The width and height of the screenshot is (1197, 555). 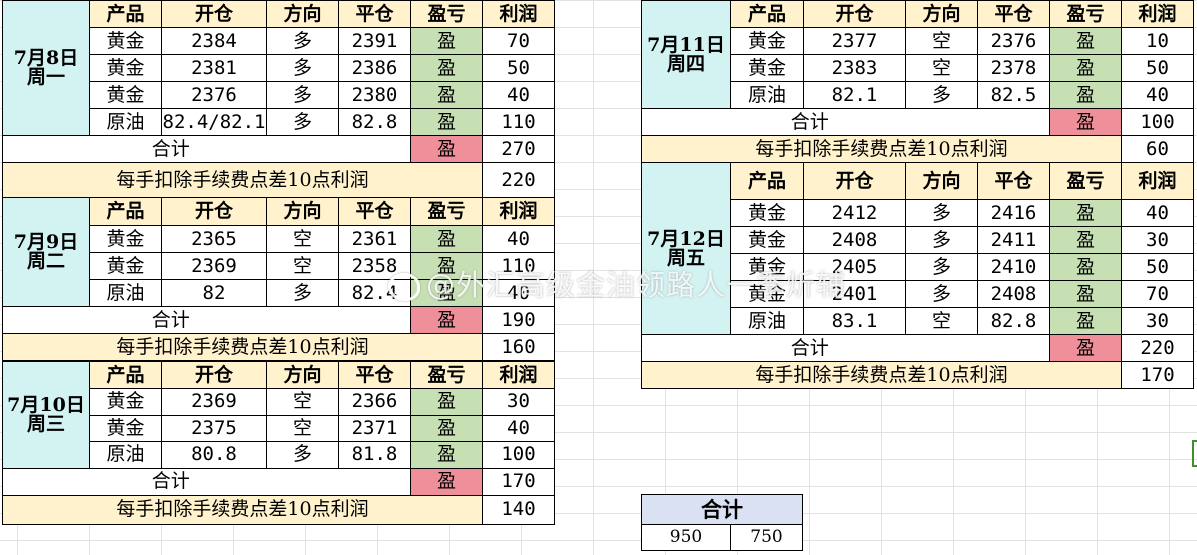 What do you see at coordinates (214, 68) in the screenshot?
I see `cell-open: 2381` at bounding box center [214, 68].